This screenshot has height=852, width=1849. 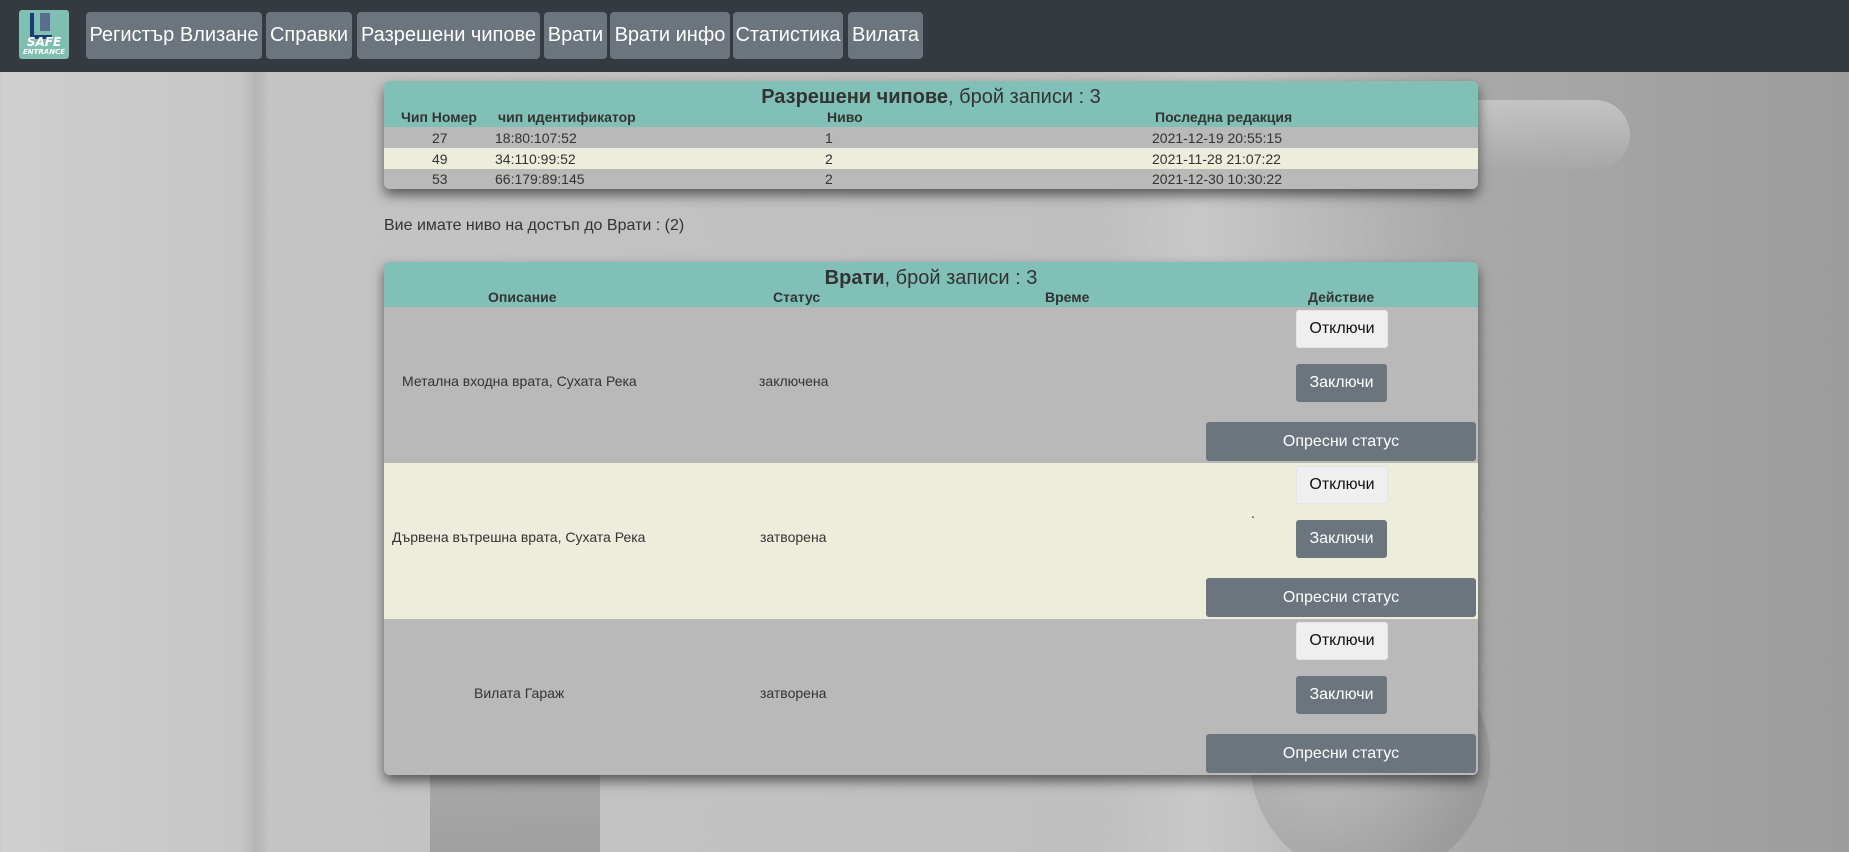 What do you see at coordinates (44, 42) in the screenshot?
I see `logo-text-safe: SAFE` at bounding box center [44, 42].